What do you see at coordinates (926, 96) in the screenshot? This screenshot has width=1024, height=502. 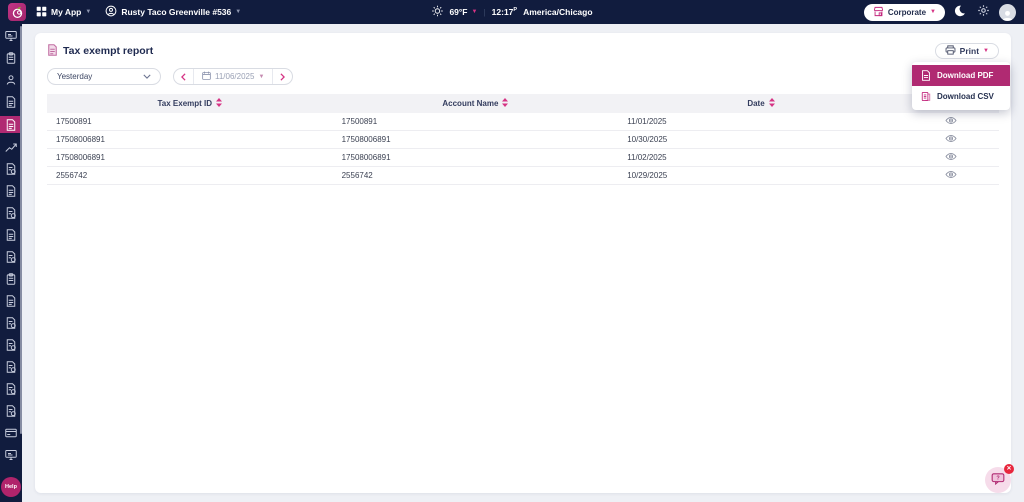 I see `file-csv-icon` at bounding box center [926, 96].